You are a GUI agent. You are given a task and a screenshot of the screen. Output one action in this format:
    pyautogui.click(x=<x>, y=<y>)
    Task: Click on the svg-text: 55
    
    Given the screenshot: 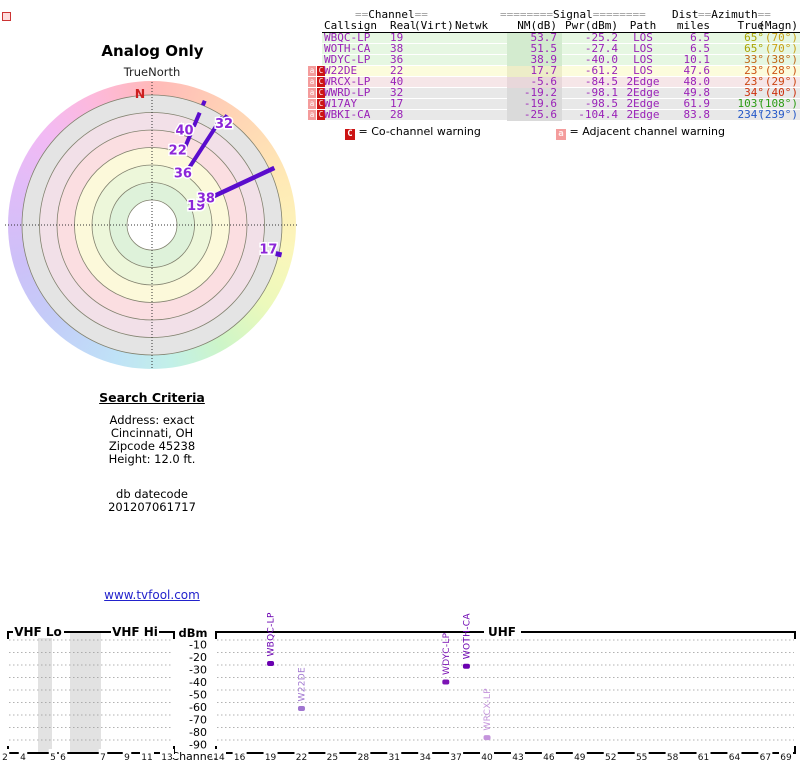 What is the action you would take?
    pyautogui.click(x=641, y=758)
    